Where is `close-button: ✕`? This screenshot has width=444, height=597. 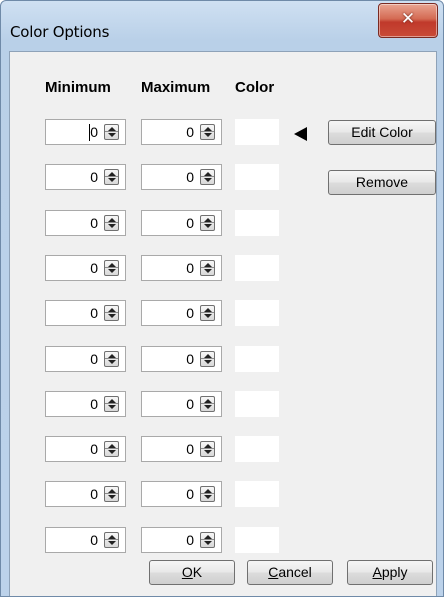 close-button: ✕ is located at coordinates (408, 20).